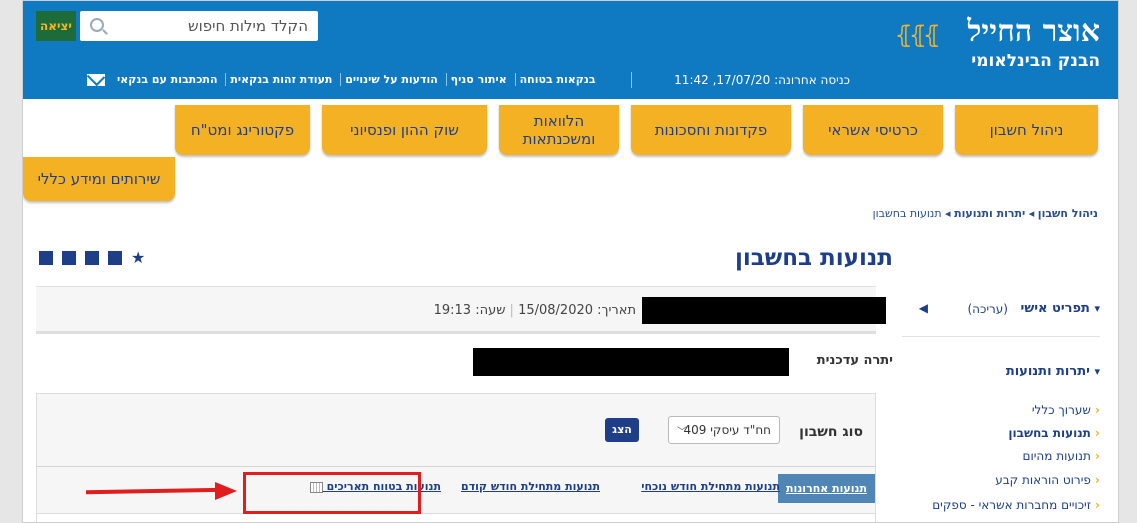 The width and height of the screenshot is (1137, 523). What do you see at coordinates (281, 79) in the screenshot?
I see `link-bank-id: תעודת זהות בנקאית` at bounding box center [281, 79].